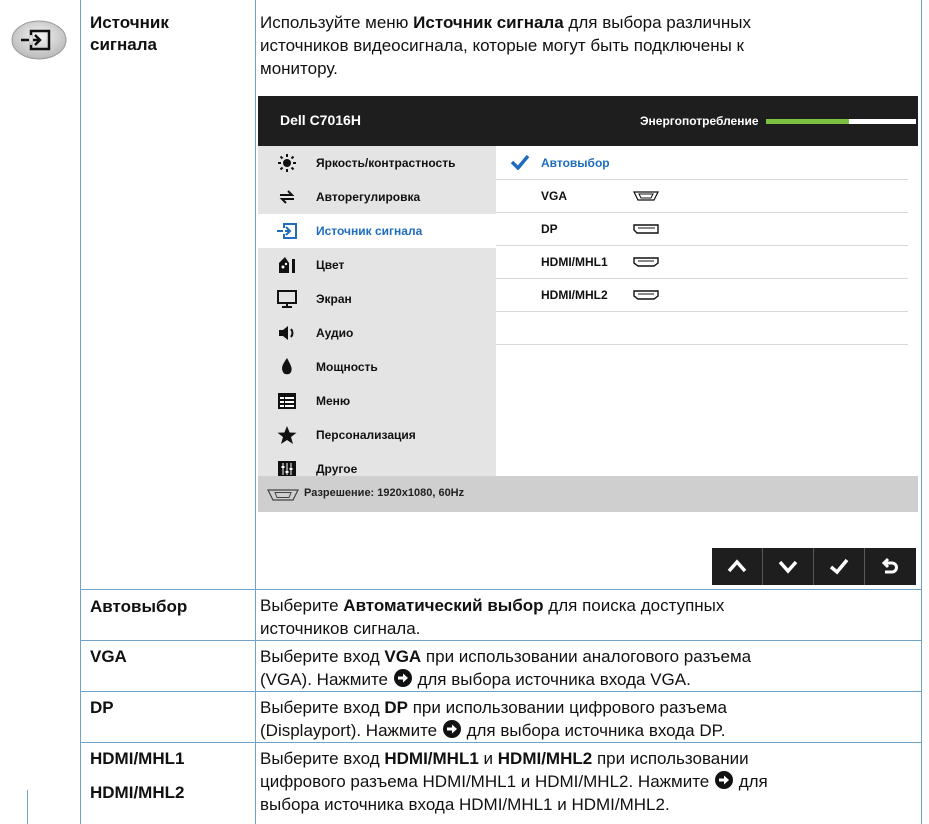 Image resolution: width=929 pixels, height=824 pixels. I want to click on option-empty, so click(702, 328).